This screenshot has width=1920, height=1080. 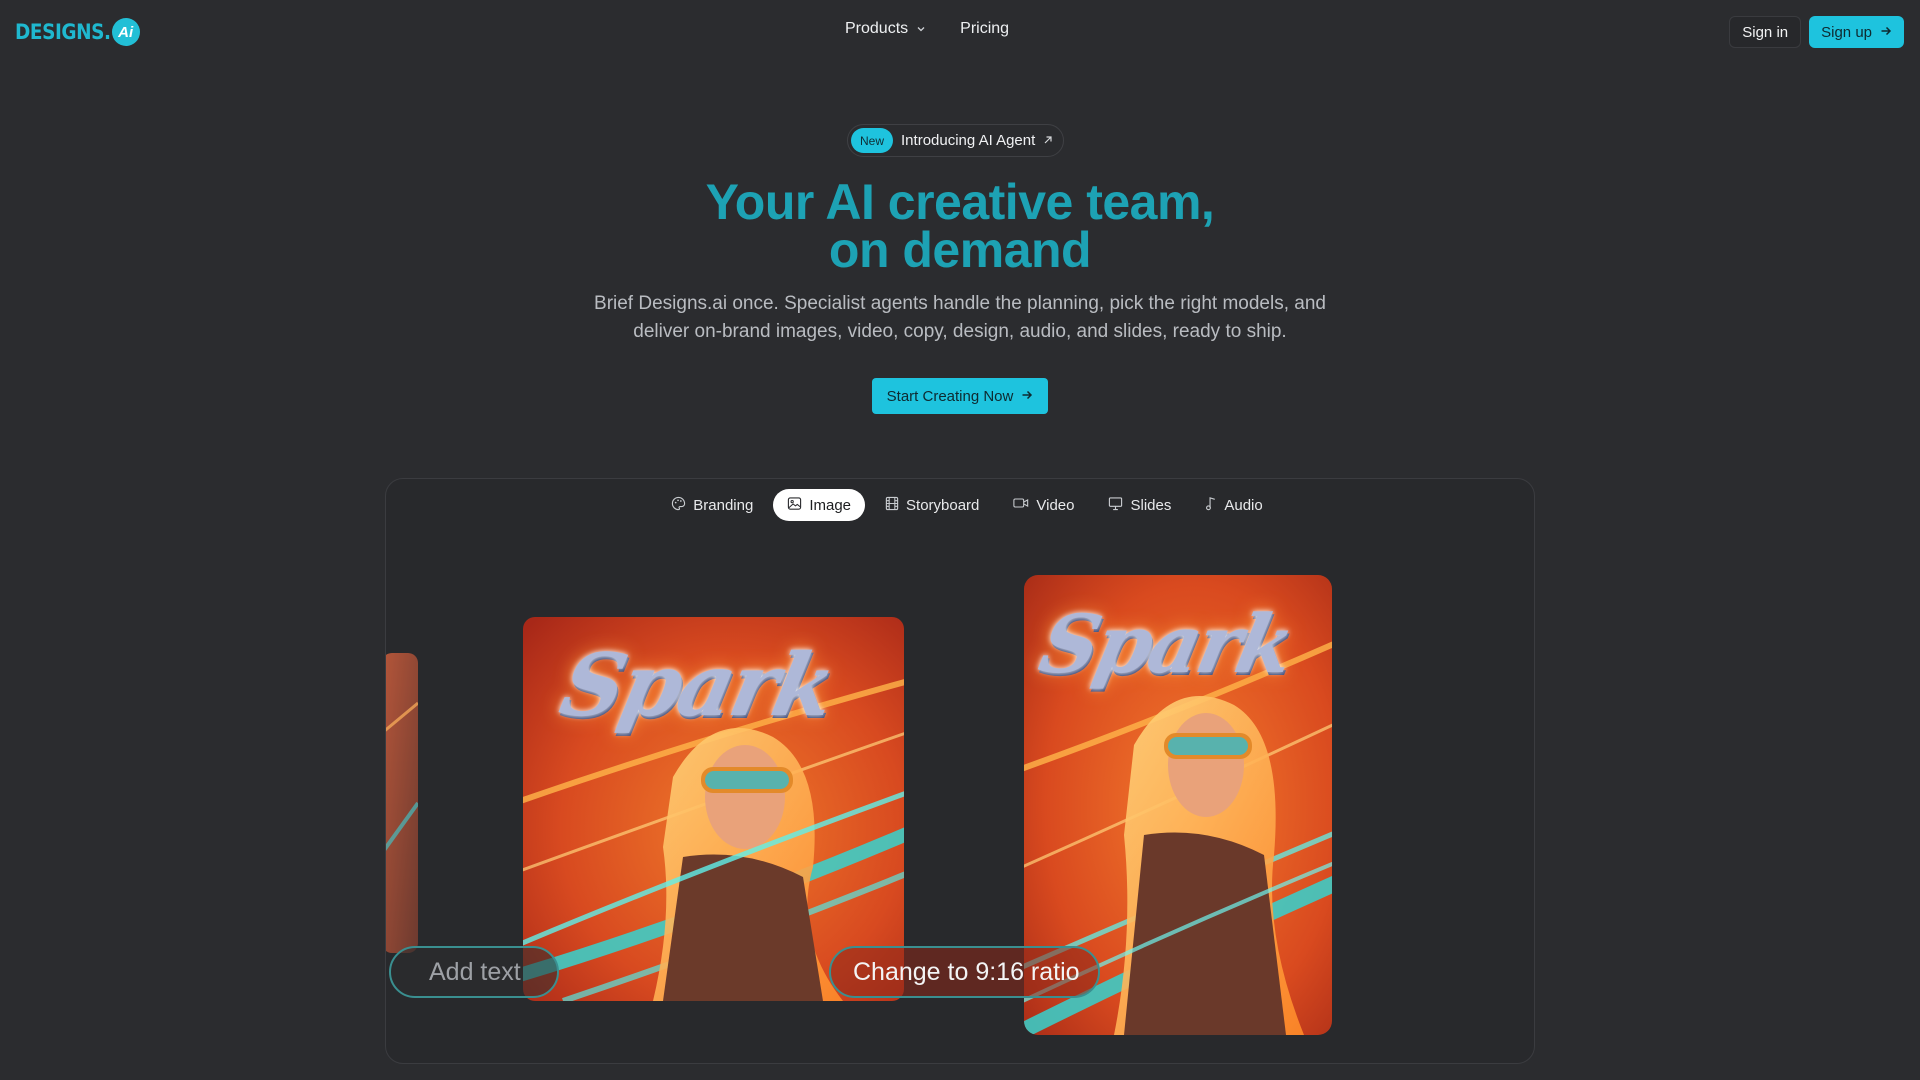 I want to click on music-note-icon, so click(x=1211, y=505).